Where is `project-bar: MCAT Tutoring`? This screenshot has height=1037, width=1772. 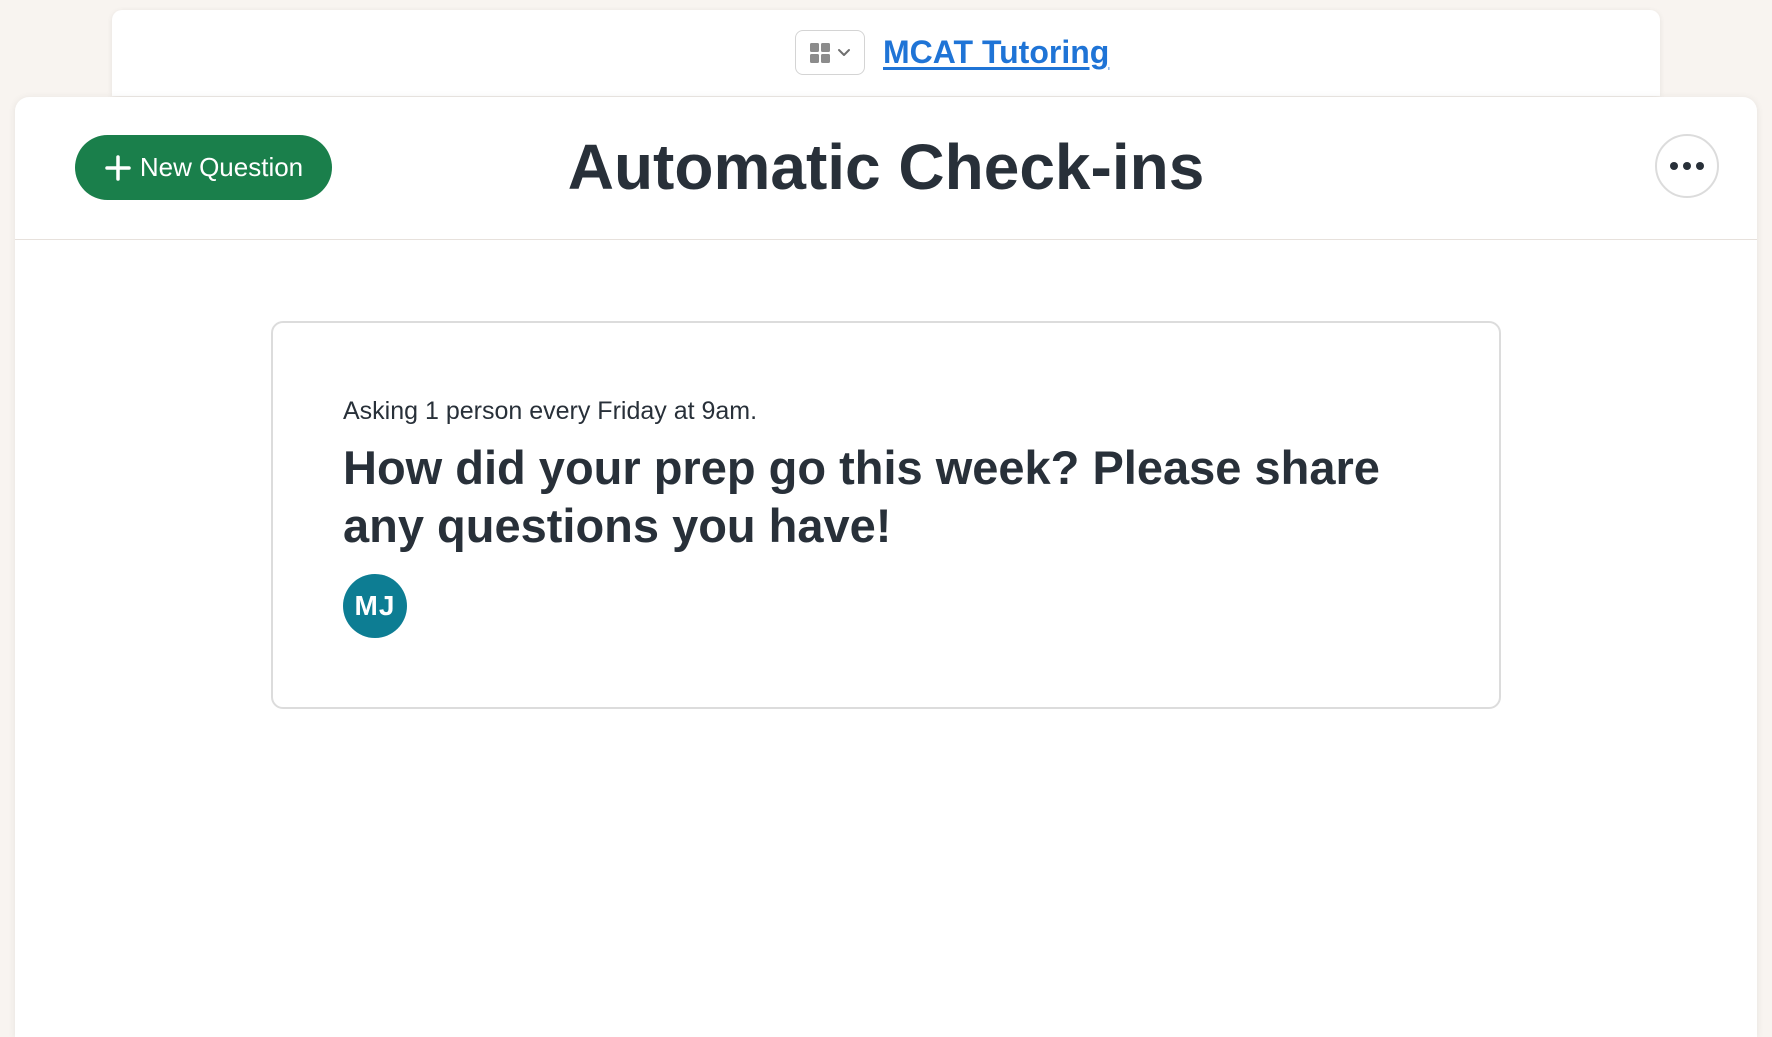
project-bar: MCAT Tutoring is located at coordinates (886, 53).